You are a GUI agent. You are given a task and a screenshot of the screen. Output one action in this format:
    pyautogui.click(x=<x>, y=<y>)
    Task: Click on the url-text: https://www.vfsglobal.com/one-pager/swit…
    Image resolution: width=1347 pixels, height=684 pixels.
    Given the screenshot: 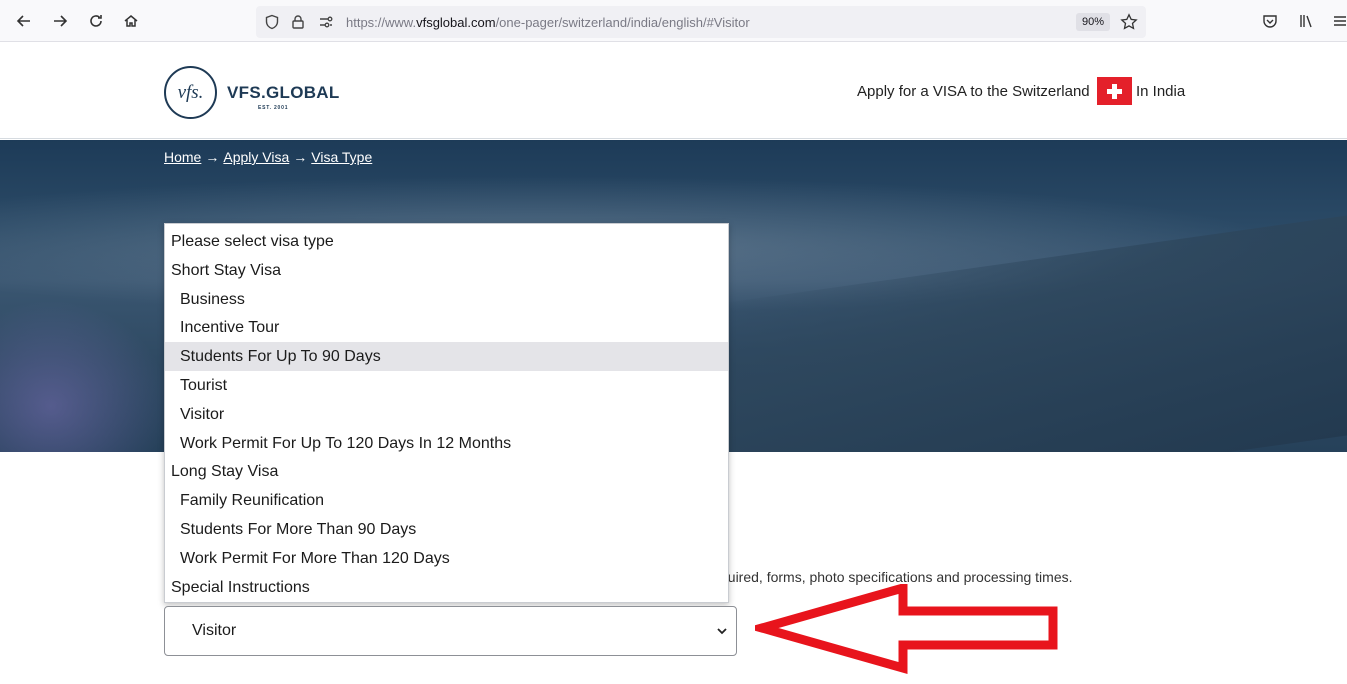 What is the action you would take?
    pyautogui.click(x=548, y=22)
    